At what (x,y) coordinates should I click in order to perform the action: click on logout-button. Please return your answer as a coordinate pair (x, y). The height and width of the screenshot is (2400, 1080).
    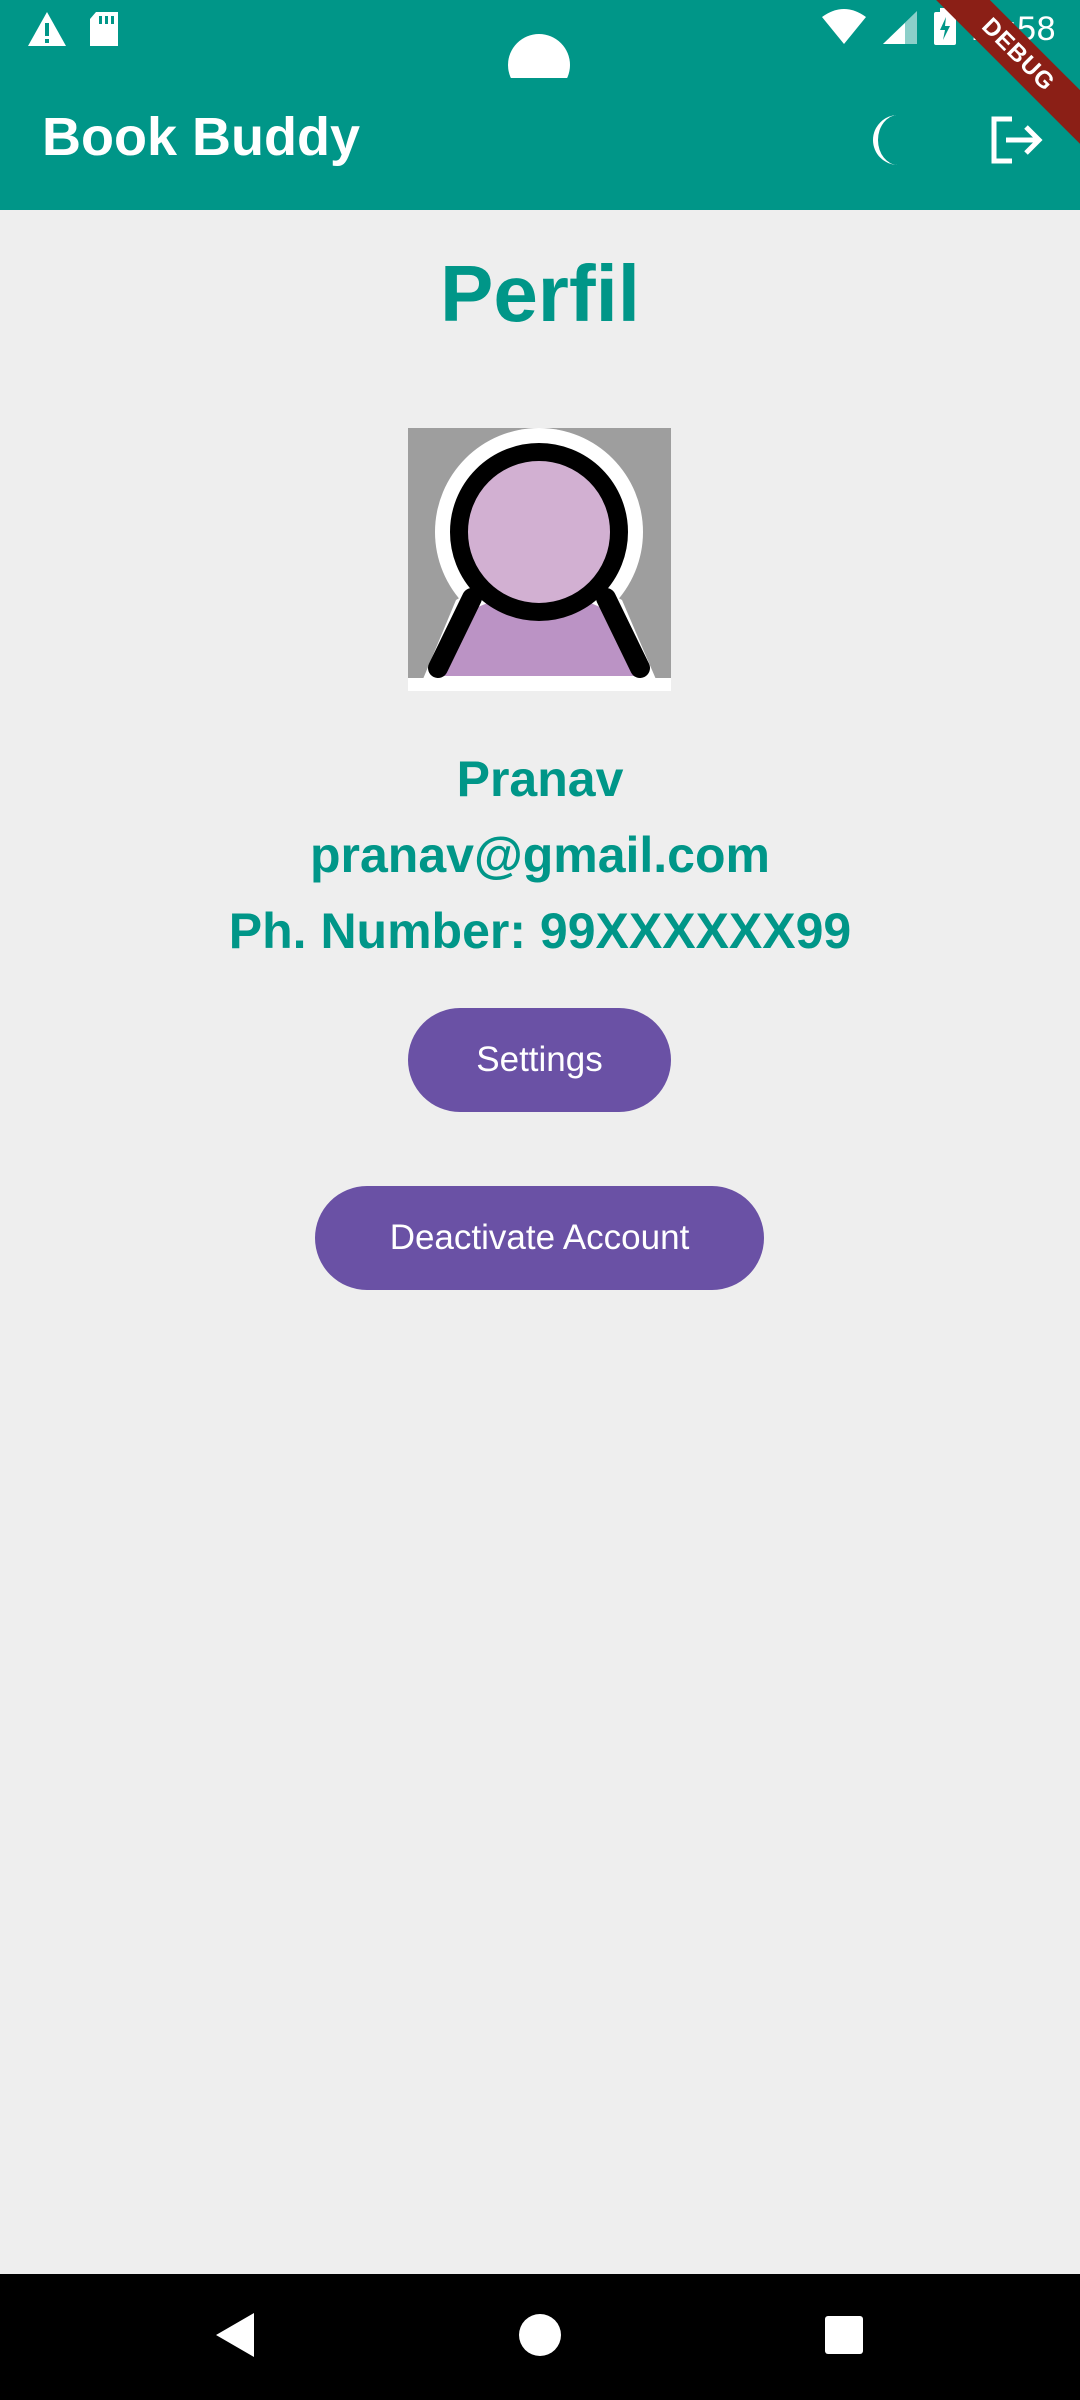
    Looking at the image, I should click on (1016, 142).